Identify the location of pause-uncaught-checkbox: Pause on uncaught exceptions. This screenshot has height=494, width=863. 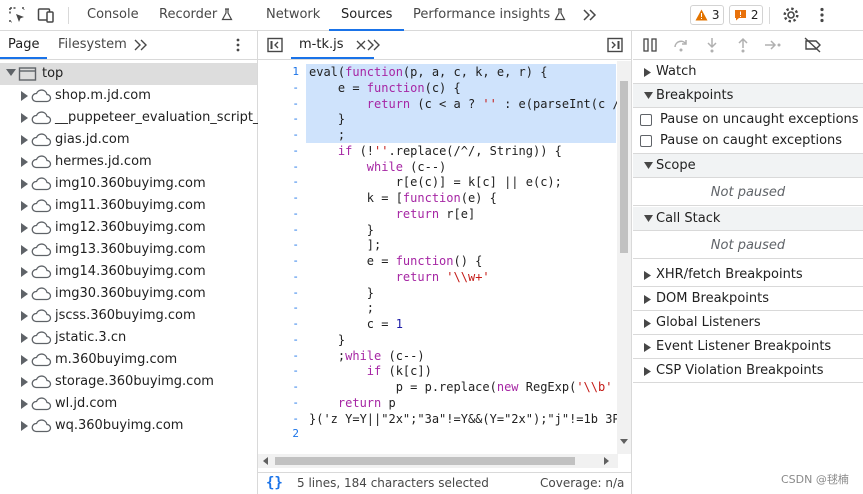
(748, 120).